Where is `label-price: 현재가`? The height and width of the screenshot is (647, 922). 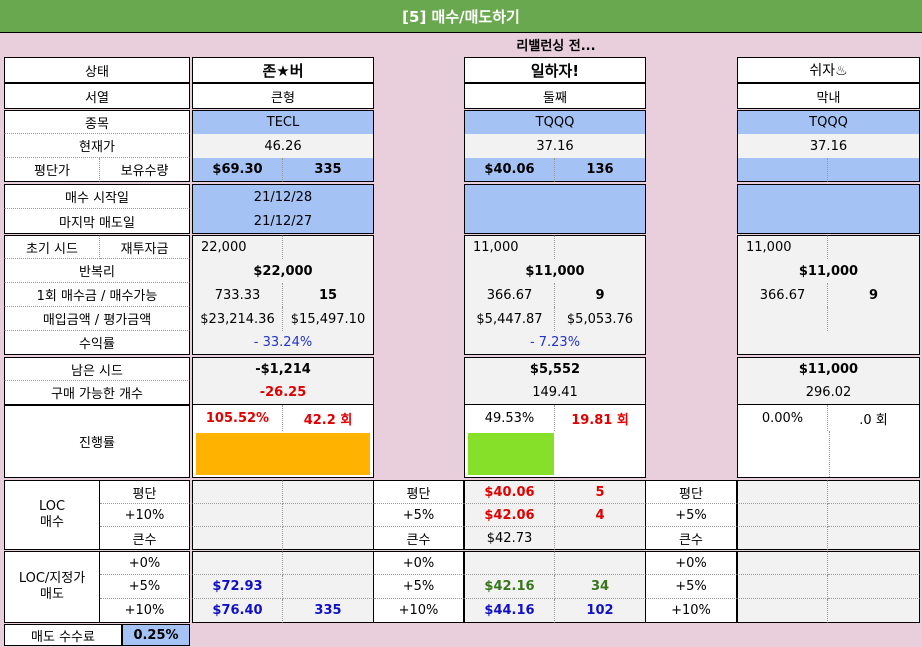 label-price: 현재가 is located at coordinates (97, 146).